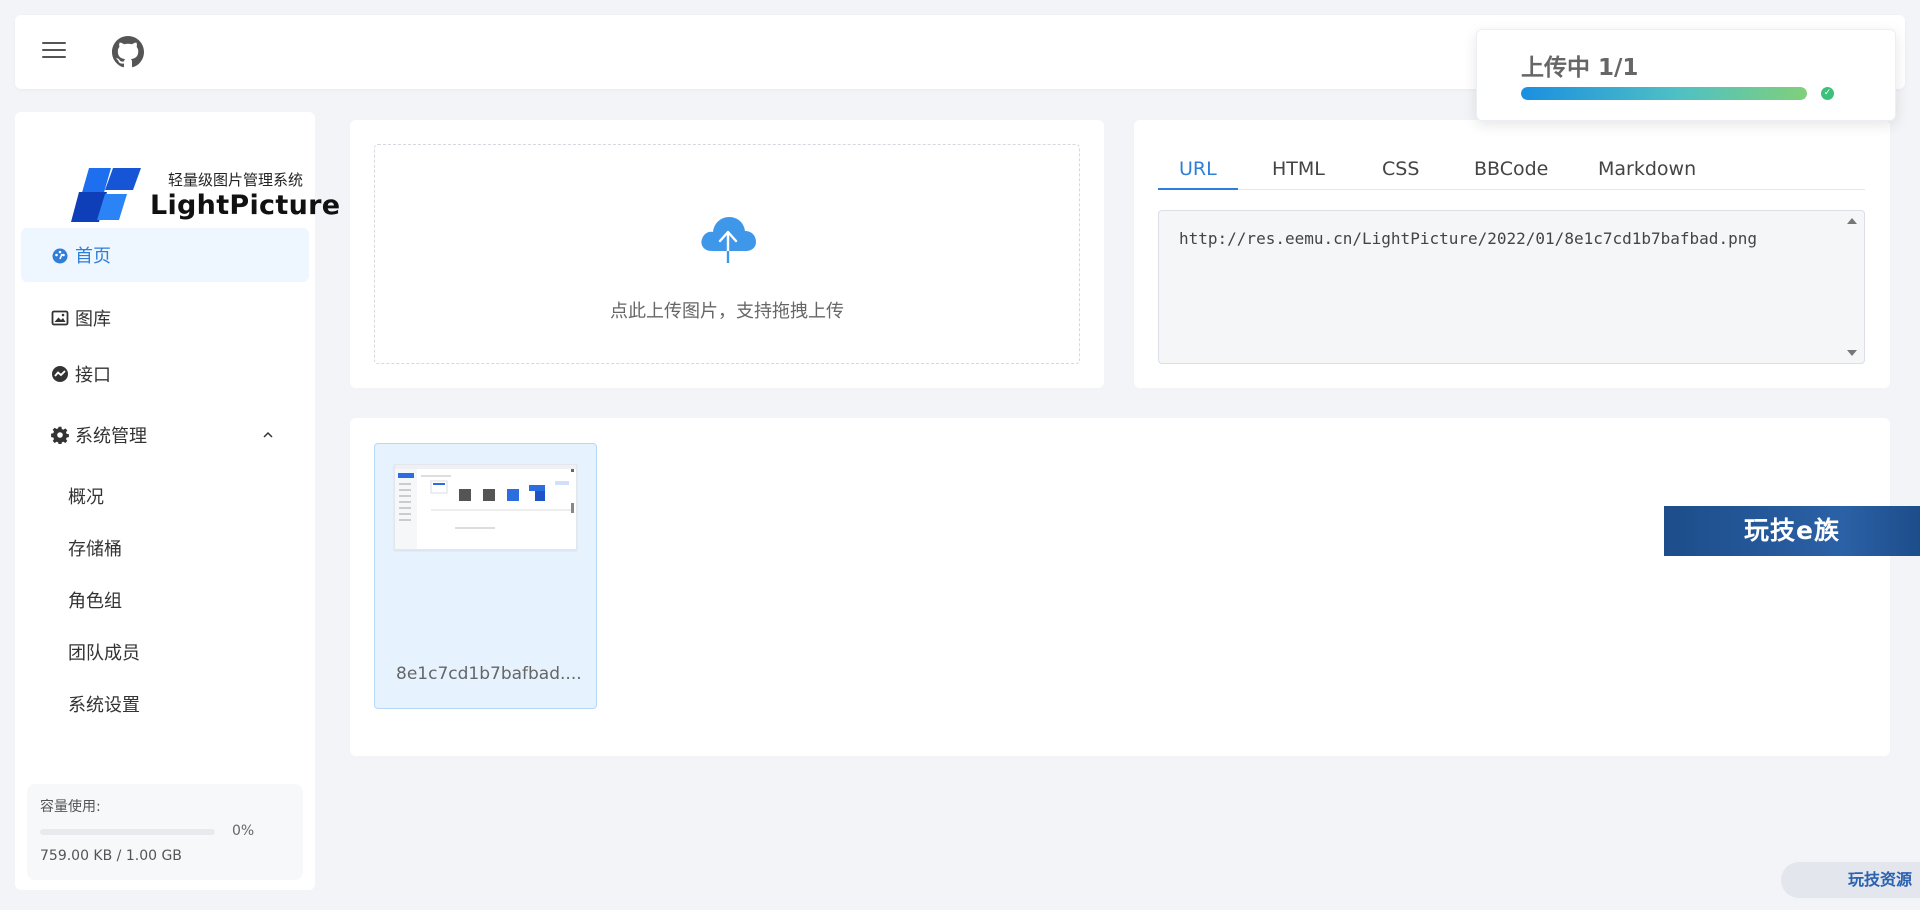 Image resolution: width=1920 pixels, height=910 pixels. What do you see at coordinates (104, 652) in the screenshot?
I see `sidebar-subitem-members: 团队成员` at bounding box center [104, 652].